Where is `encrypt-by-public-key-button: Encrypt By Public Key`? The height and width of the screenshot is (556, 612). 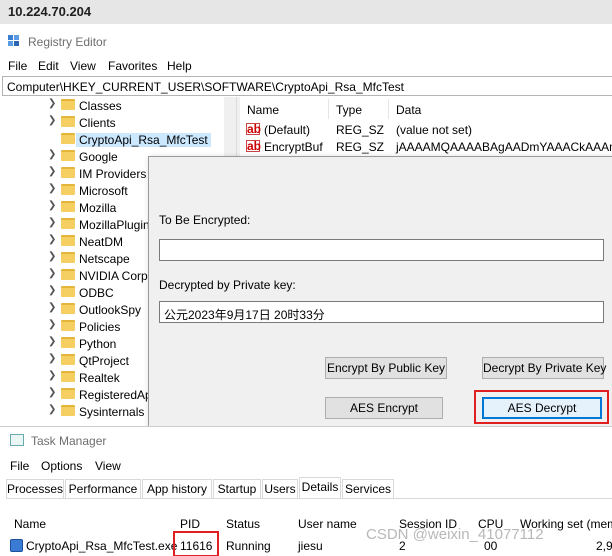 encrypt-by-public-key-button: Encrypt By Public Key is located at coordinates (386, 368).